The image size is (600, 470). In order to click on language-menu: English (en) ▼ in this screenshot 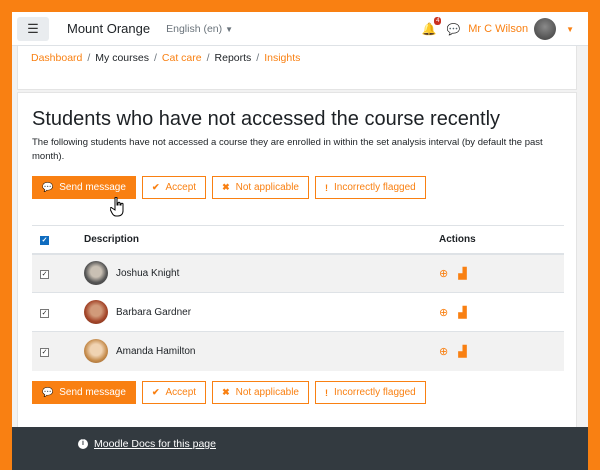, I will do `click(199, 29)`.